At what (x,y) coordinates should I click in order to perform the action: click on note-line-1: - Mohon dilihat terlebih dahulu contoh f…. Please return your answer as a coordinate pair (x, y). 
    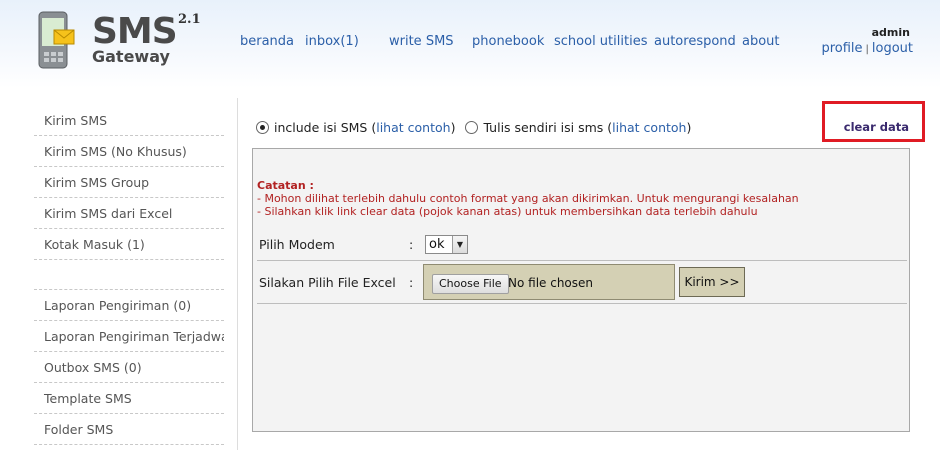
    Looking at the image, I should click on (528, 198).